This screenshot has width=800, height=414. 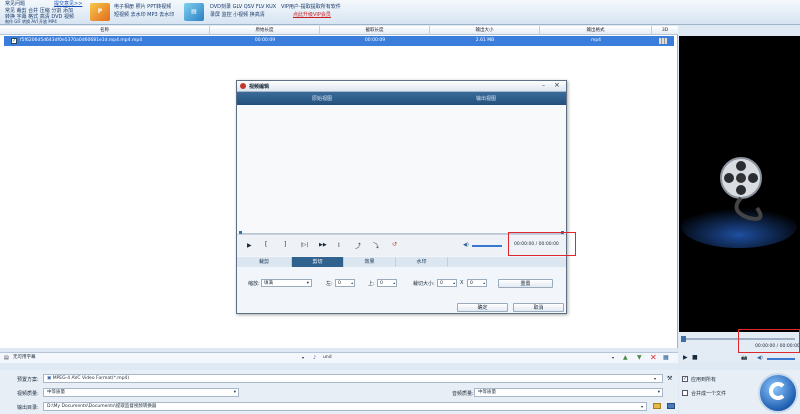 I want to click on stop-icon: ■, so click(x=695, y=357).